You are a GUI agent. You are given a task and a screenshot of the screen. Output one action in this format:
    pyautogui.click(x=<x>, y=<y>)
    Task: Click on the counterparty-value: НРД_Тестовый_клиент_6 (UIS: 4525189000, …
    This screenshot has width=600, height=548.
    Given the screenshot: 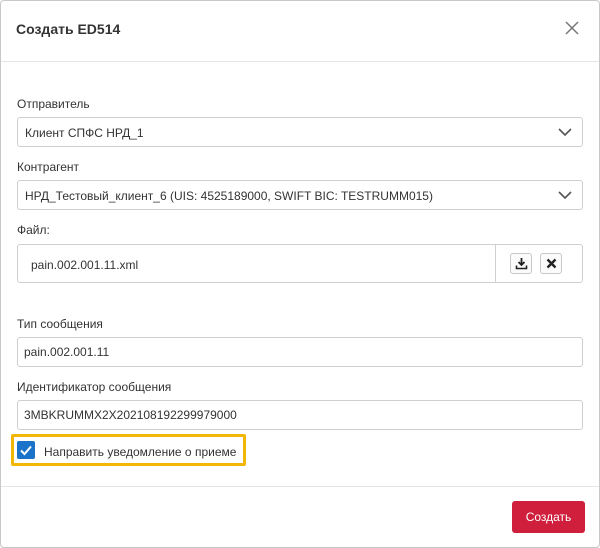 What is the action you would take?
    pyautogui.click(x=229, y=196)
    